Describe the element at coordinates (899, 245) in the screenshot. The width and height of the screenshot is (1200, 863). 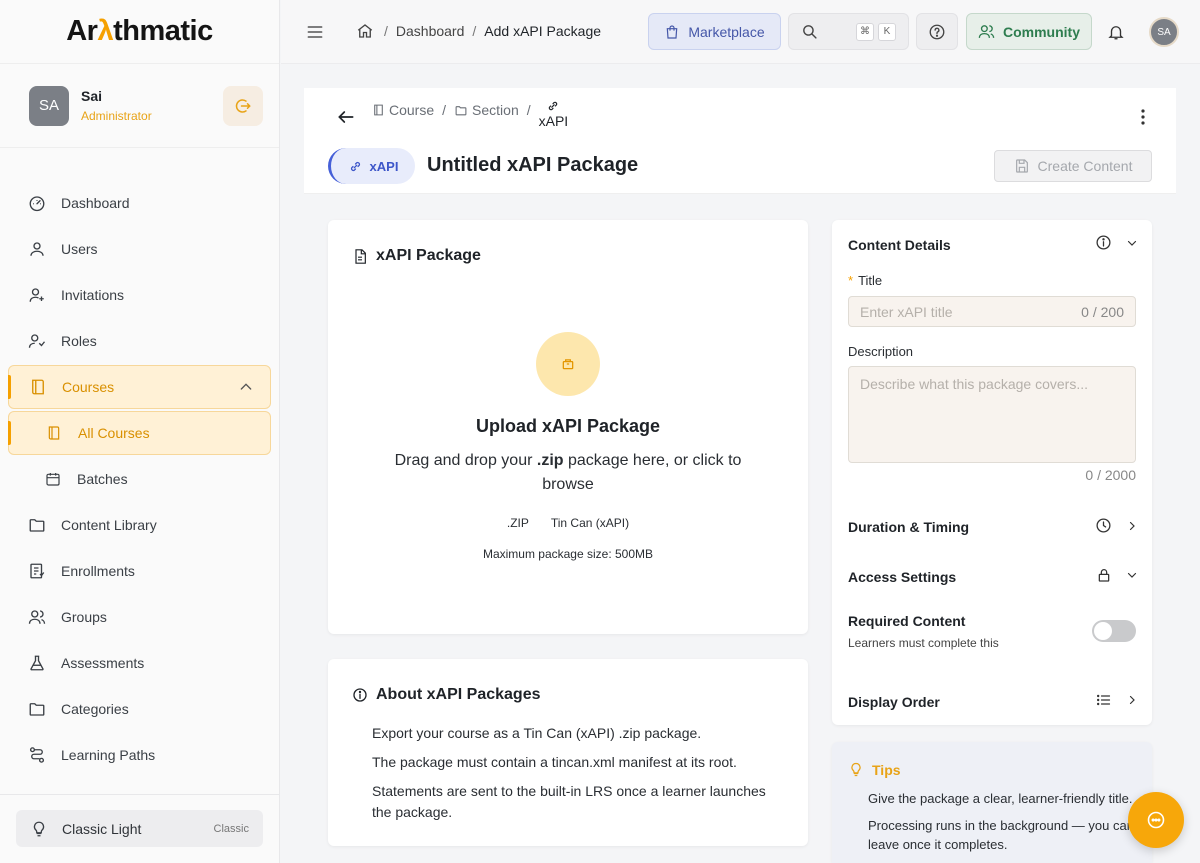
I see `content-details-title: Content Details` at that location.